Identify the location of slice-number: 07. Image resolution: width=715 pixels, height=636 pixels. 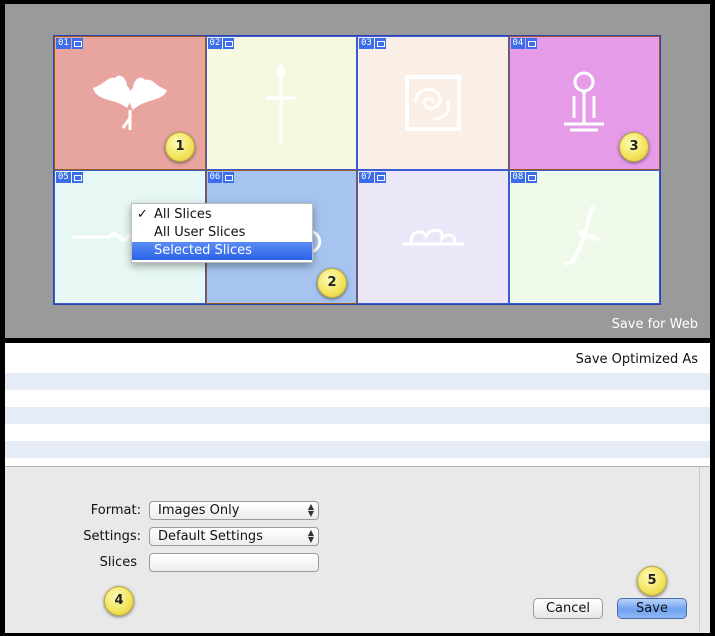
(366, 177).